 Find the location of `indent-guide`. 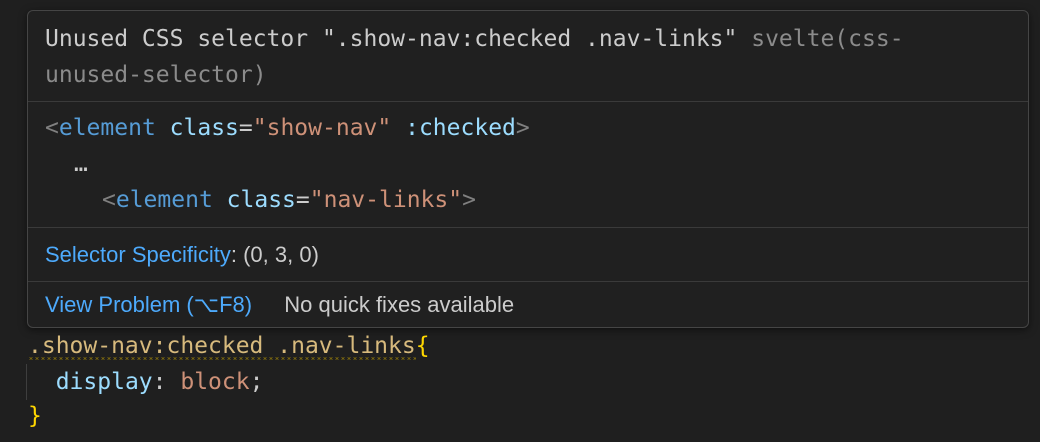

indent-guide is located at coordinates (26, 382).